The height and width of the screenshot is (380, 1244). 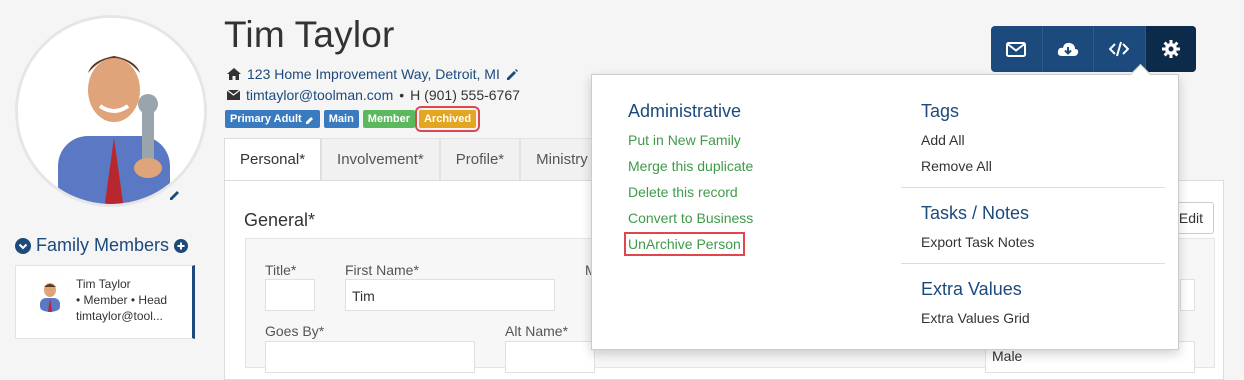 I want to click on menu-put-in-new-family: Put in New Family, so click(x=684, y=140).